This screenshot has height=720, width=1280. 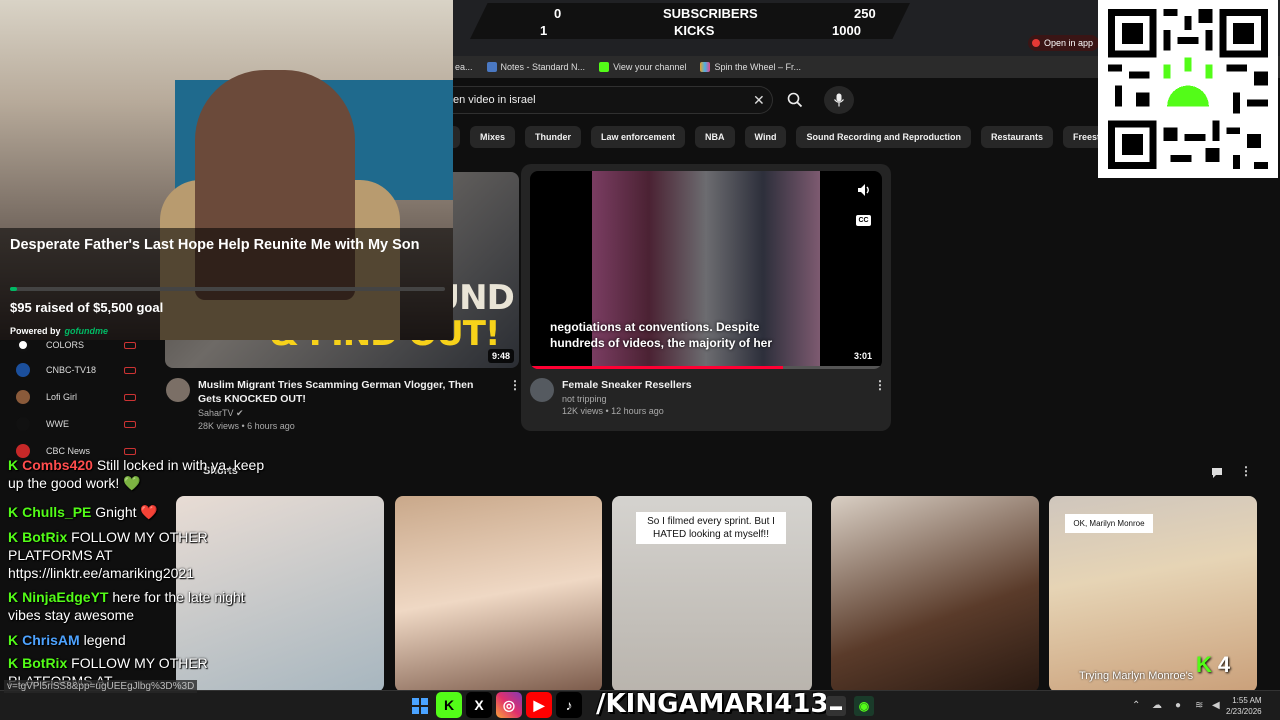 I want to click on system-clock: 1:55 AM 2/23/2026, so click(x=1244, y=706).